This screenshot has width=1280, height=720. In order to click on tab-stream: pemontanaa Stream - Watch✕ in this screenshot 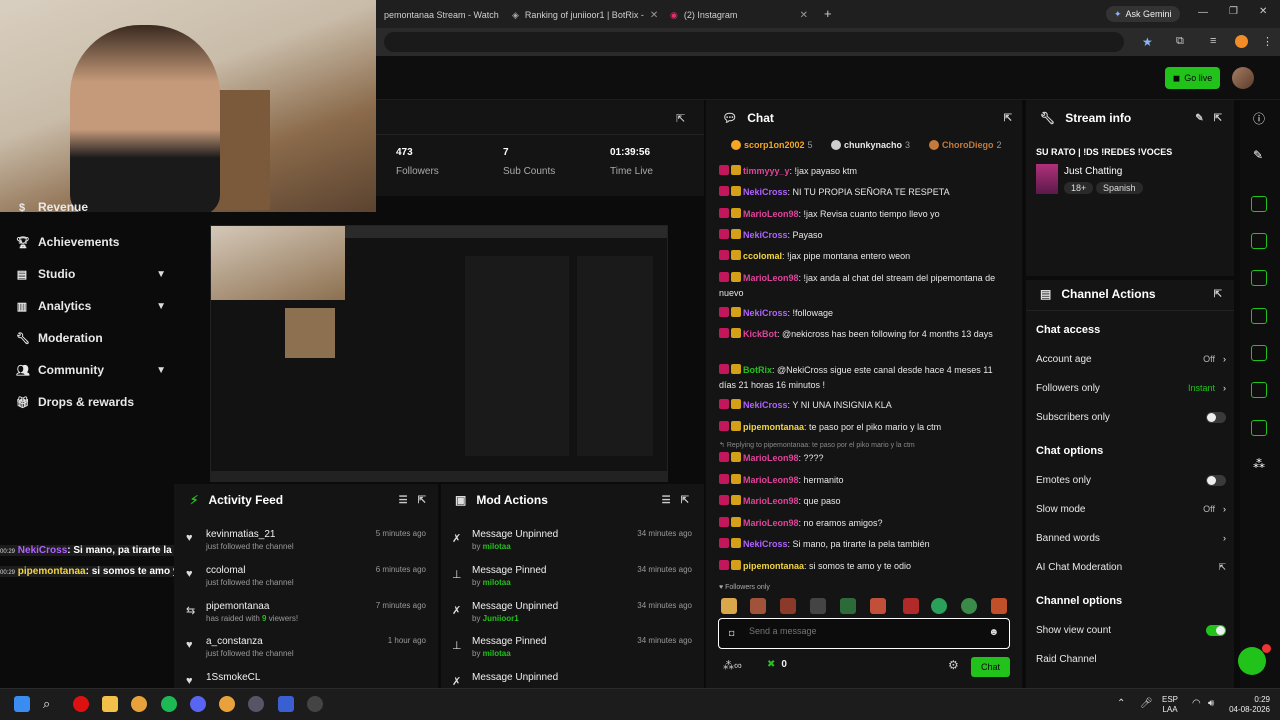, I will do `click(439, 15)`.